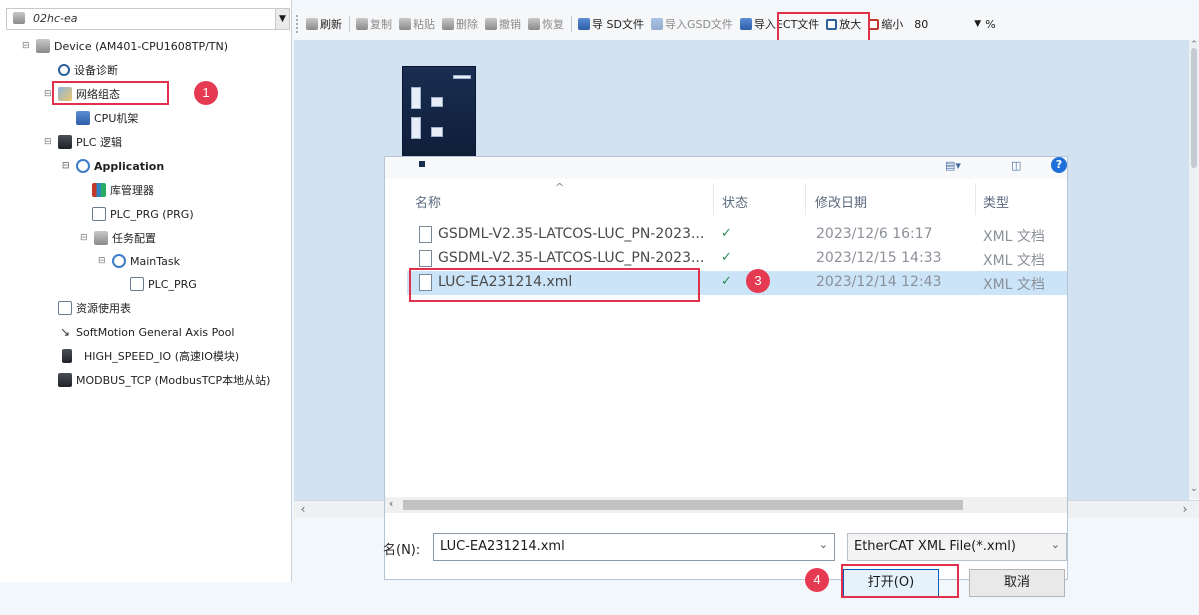 This screenshot has height=615, width=1199. Describe the element at coordinates (462, 77) in the screenshot. I see `device-led-strip` at that location.